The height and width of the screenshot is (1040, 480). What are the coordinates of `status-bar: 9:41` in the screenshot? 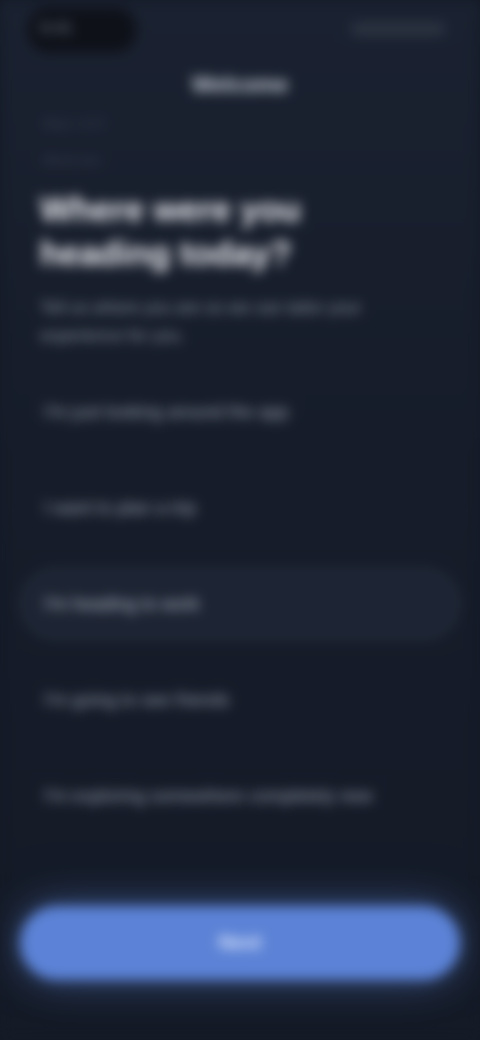 It's located at (240, 30).